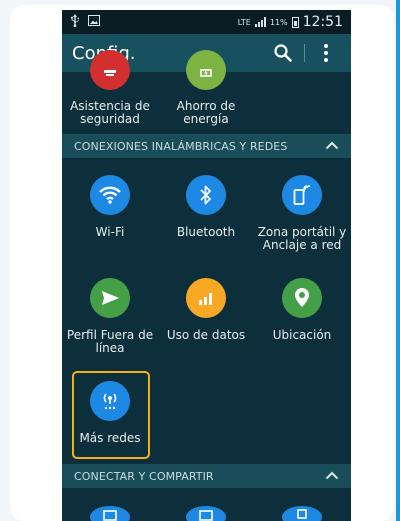  What do you see at coordinates (302, 298) in the screenshot?
I see `location-icon` at bounding box center [302, 298].